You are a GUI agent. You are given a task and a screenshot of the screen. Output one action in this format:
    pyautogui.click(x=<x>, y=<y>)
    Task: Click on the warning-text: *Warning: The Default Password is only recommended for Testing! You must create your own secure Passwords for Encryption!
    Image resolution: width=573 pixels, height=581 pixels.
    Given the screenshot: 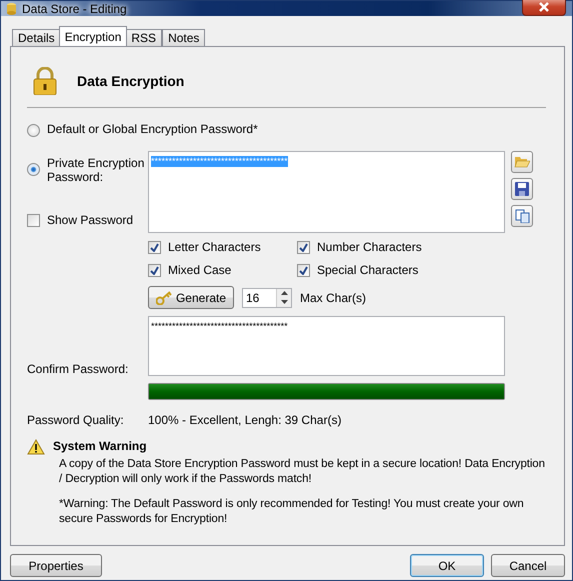 What is the action you would take?
    pyautogui.click(x=291, y=512)
    